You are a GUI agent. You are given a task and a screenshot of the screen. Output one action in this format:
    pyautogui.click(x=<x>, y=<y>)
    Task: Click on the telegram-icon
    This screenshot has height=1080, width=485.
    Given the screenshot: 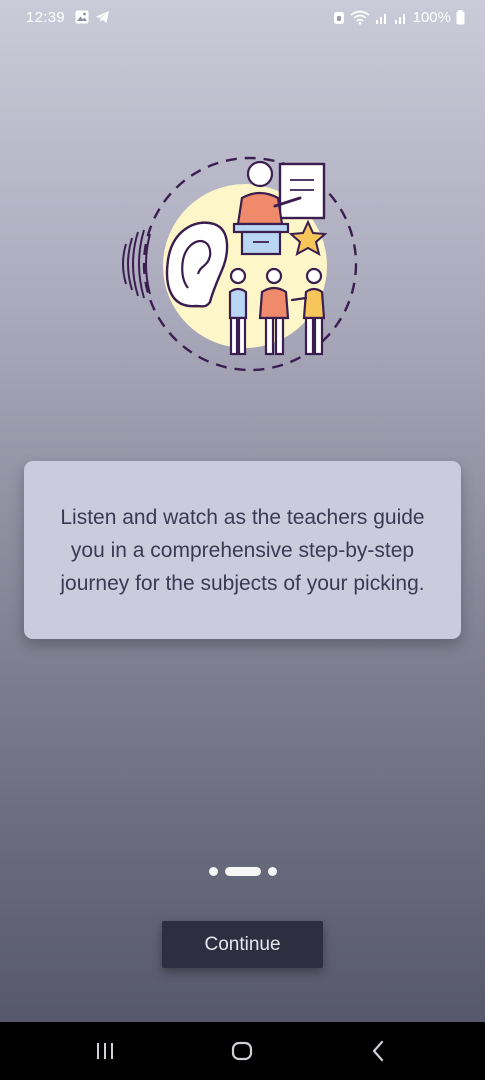 What is the action you would take?
    pyautogui.click(x=102, y=17)
    